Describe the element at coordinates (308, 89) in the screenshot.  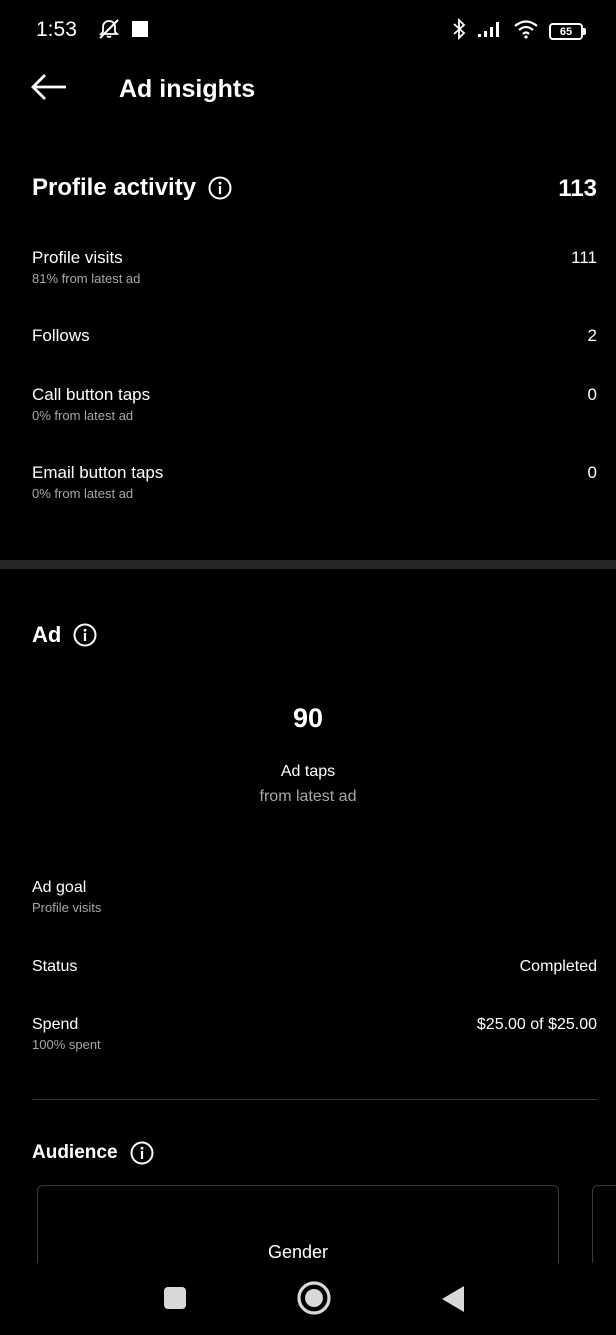
I see `header: Ad insights` at that location.